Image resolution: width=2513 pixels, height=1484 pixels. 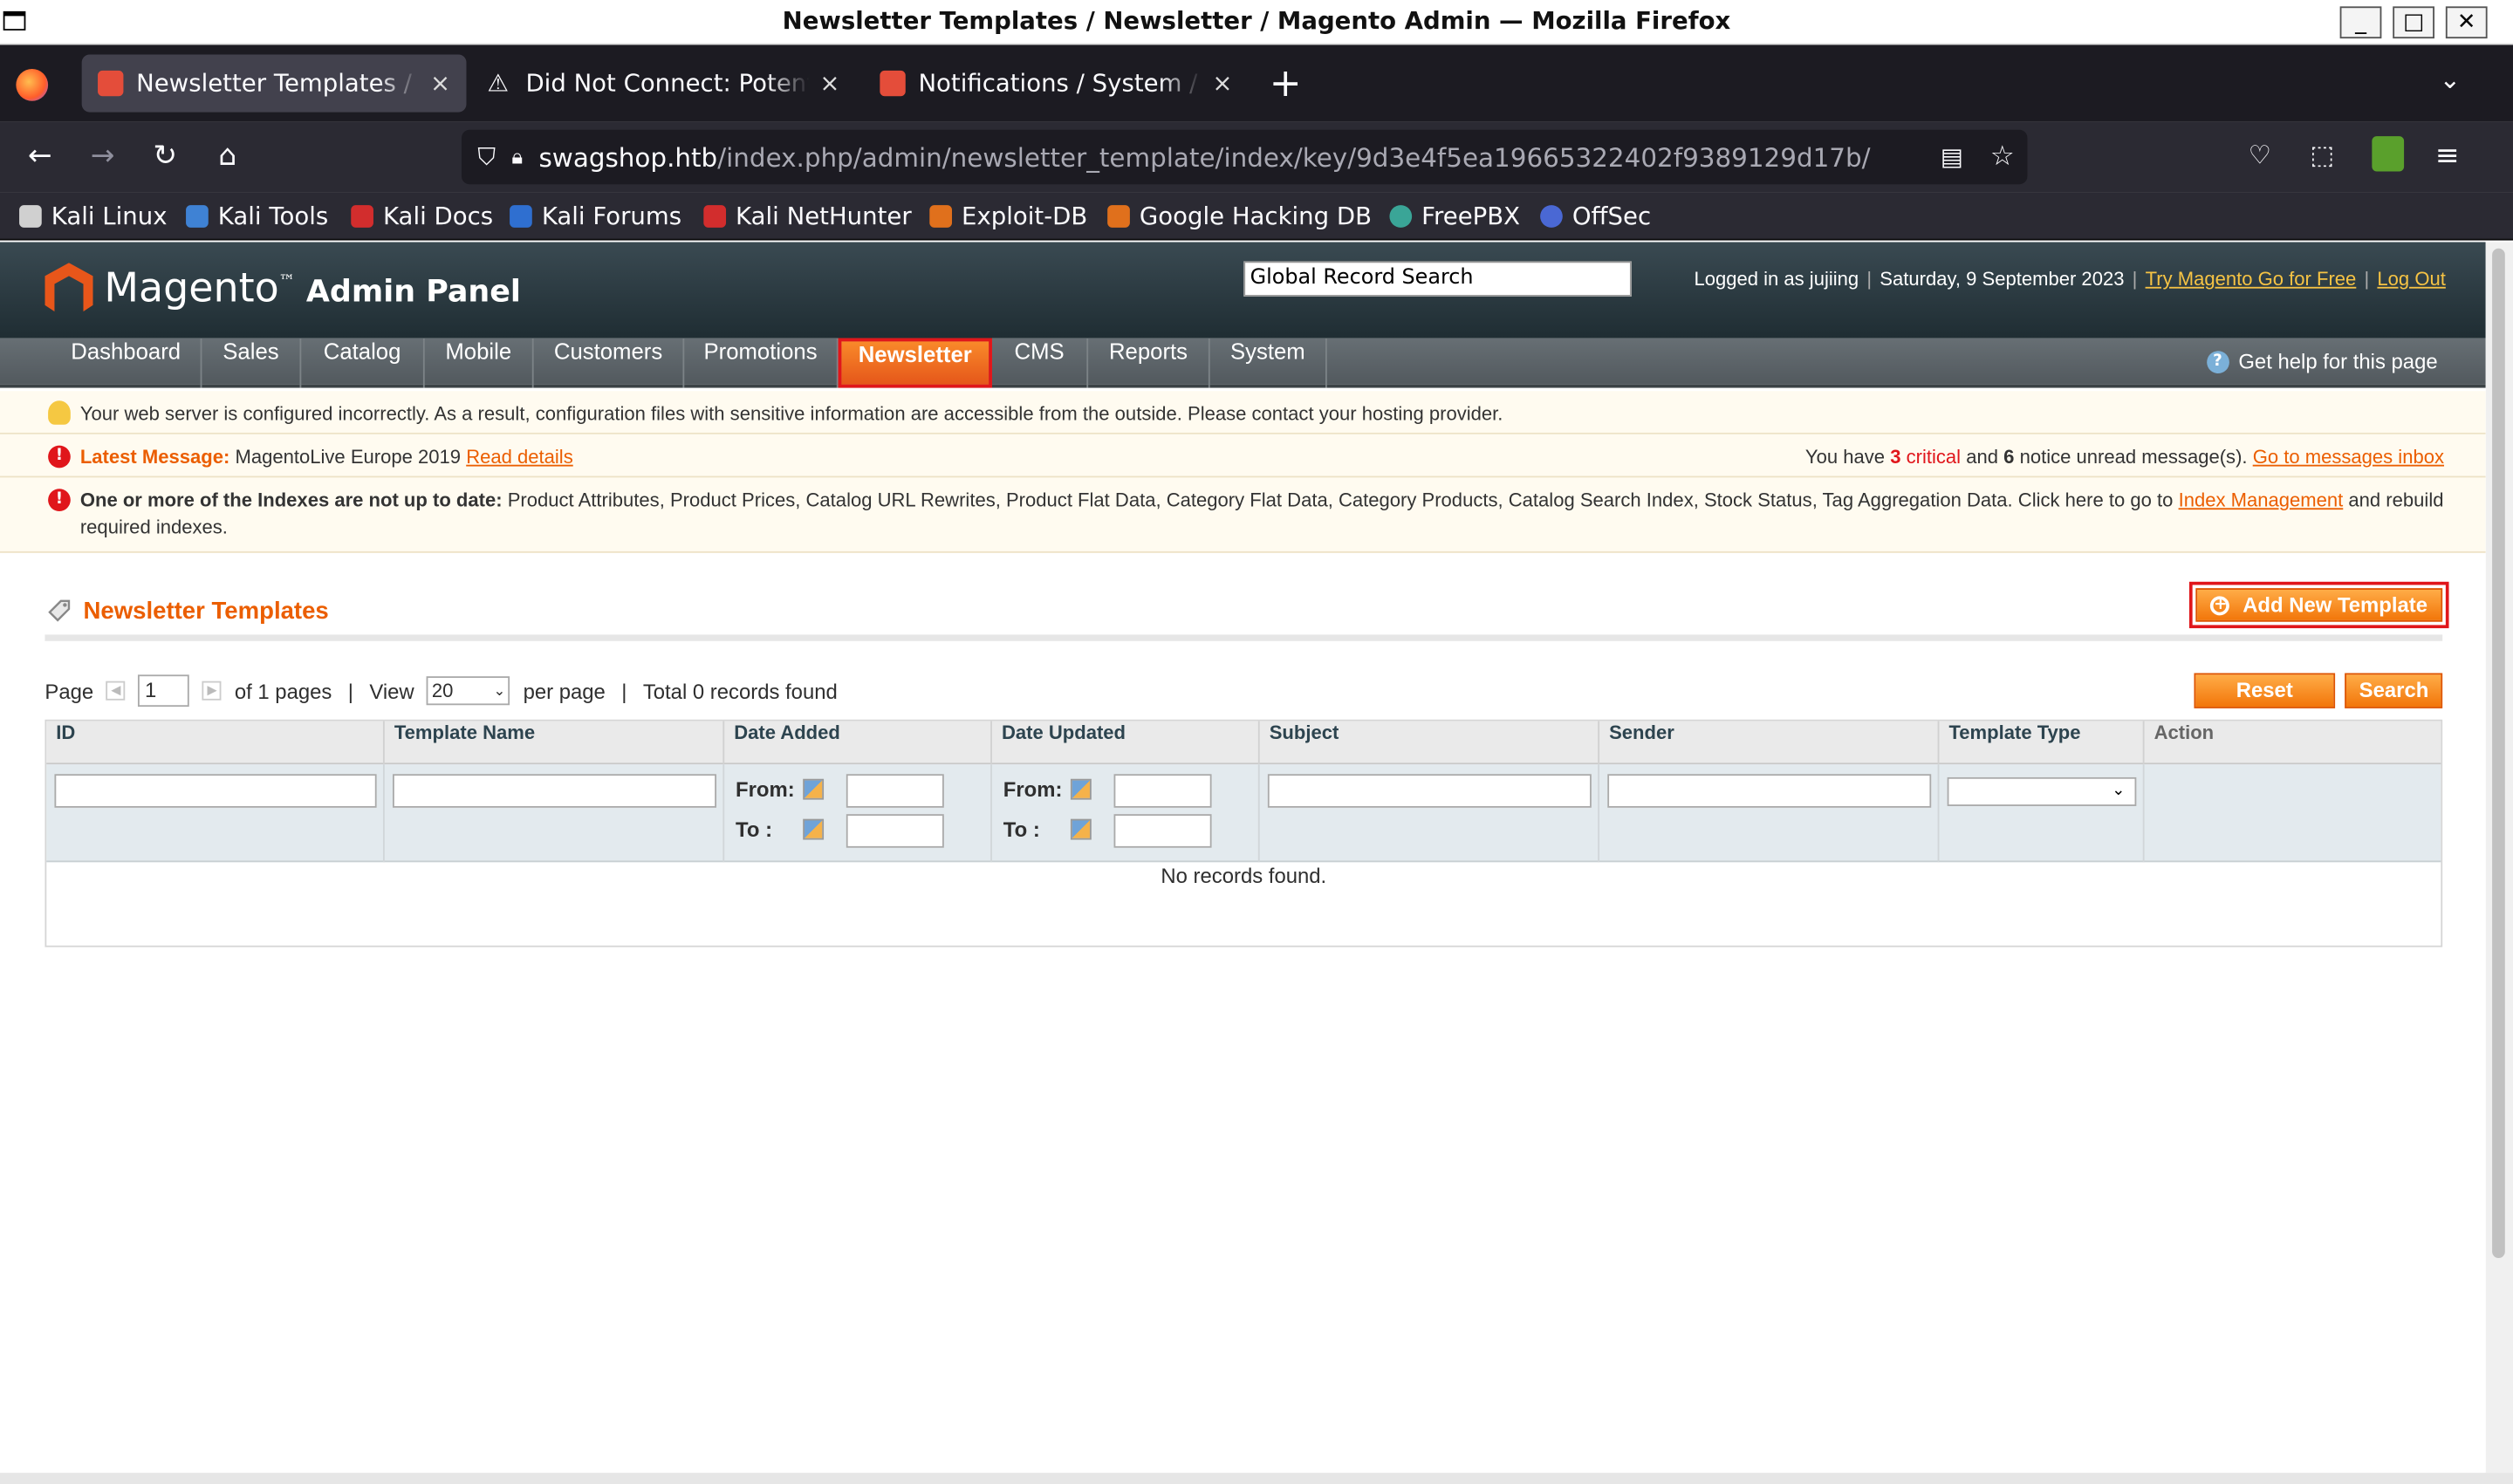 What do you see at coordinates (1162, 831) in the screenshot?
I see `date-updated-to-input` at bounding box center [1162, 831].